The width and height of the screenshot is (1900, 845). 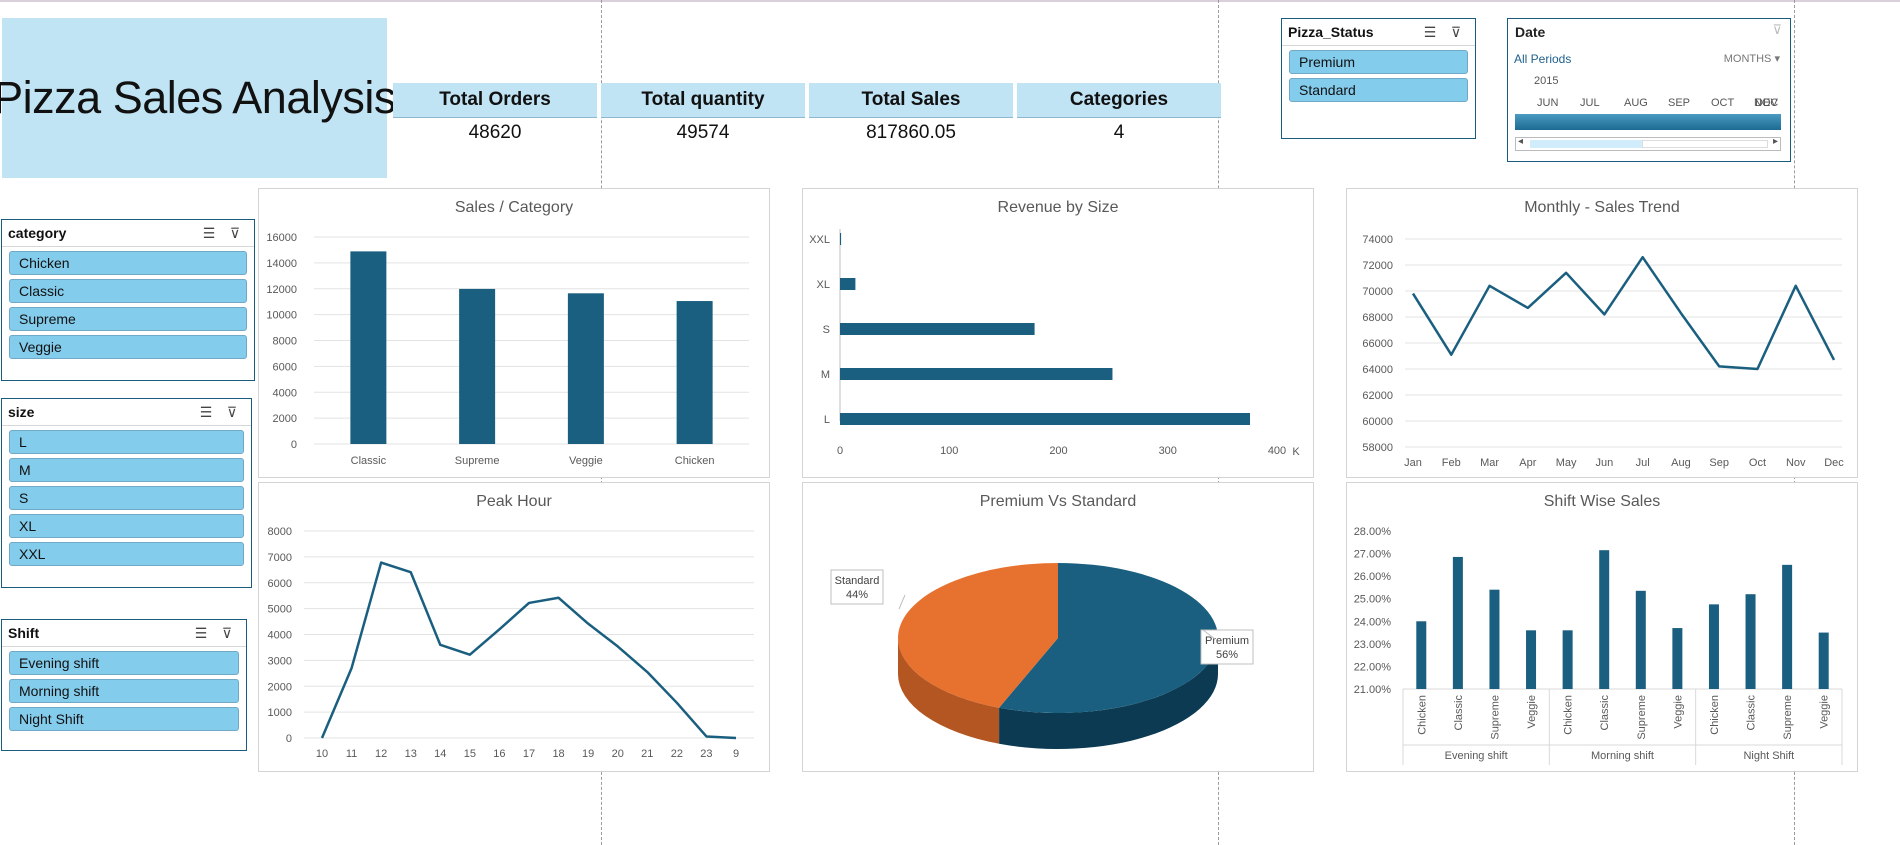 I want to click on y-tick-label: 24.00%, so click(x=1373, y=622).